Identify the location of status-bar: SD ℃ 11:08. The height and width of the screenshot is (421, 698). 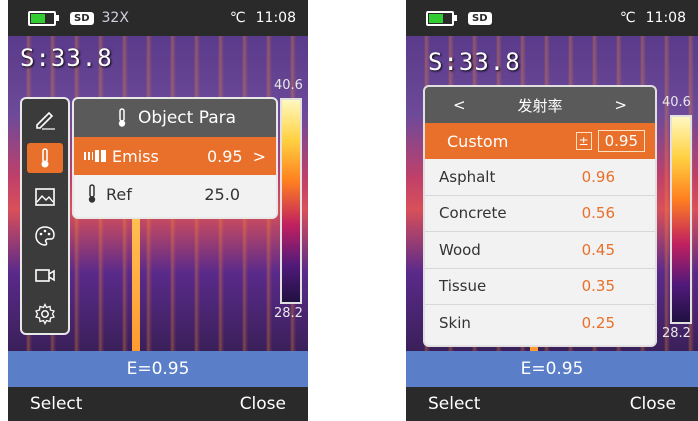
(552, 18).